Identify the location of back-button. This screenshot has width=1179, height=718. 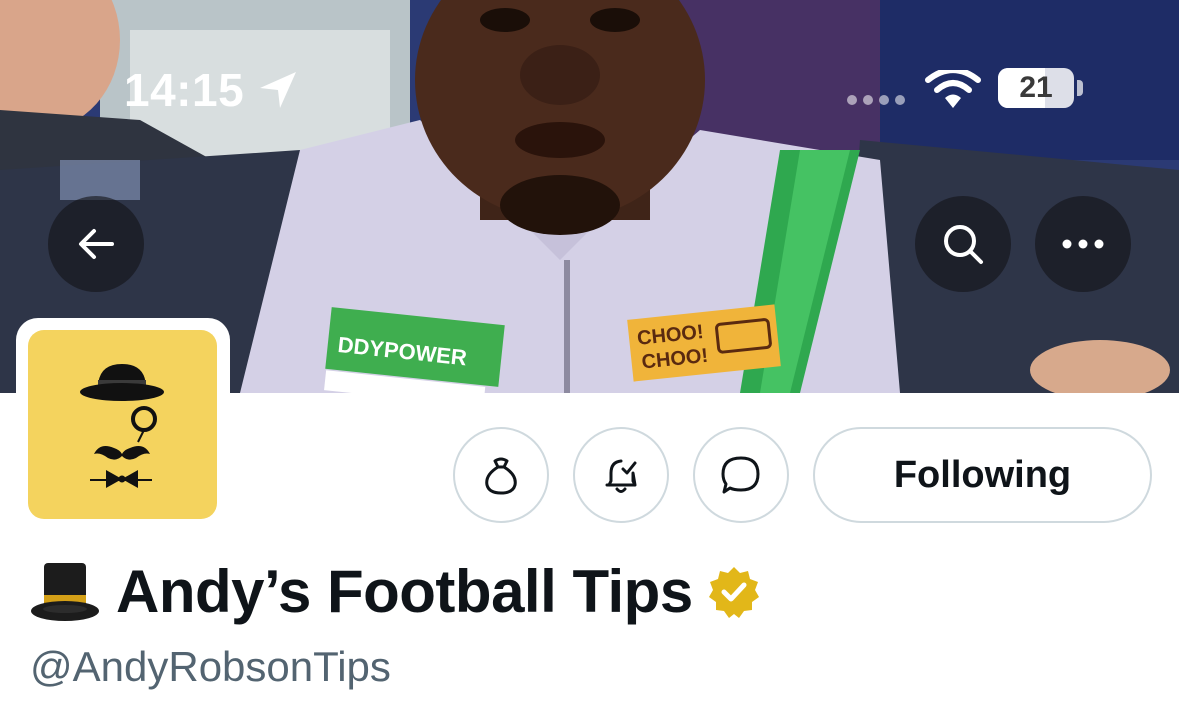
(96, 244).